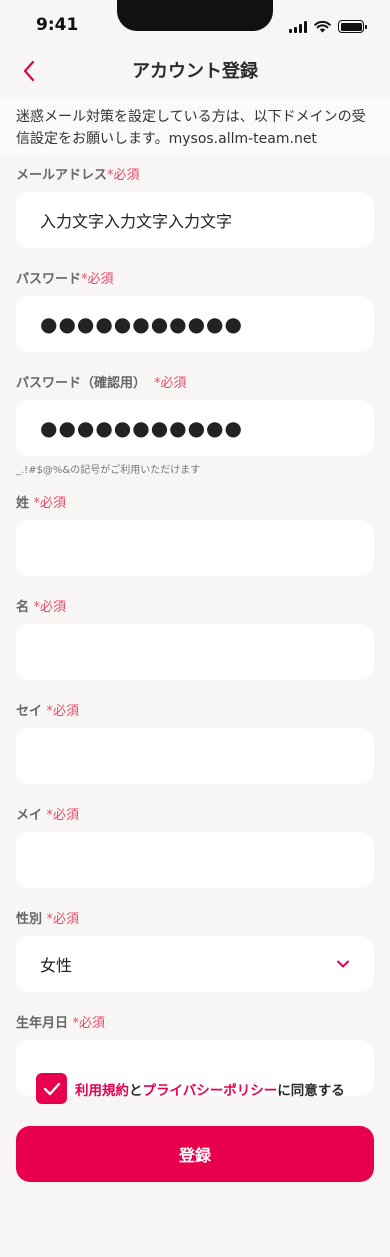 The image size is (390, 1257). Describe the element at coordinates (195, 324) in the screenshot. I see `password-field: ●●●●●●●●●●●` at that location.